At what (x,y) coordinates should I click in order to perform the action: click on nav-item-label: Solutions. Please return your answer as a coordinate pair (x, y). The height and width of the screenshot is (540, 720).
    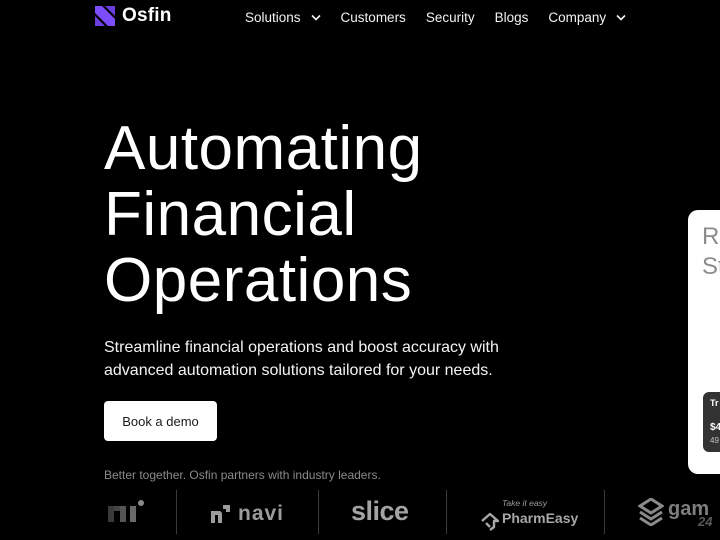
    Looking at the image, I should click on (273, 17).